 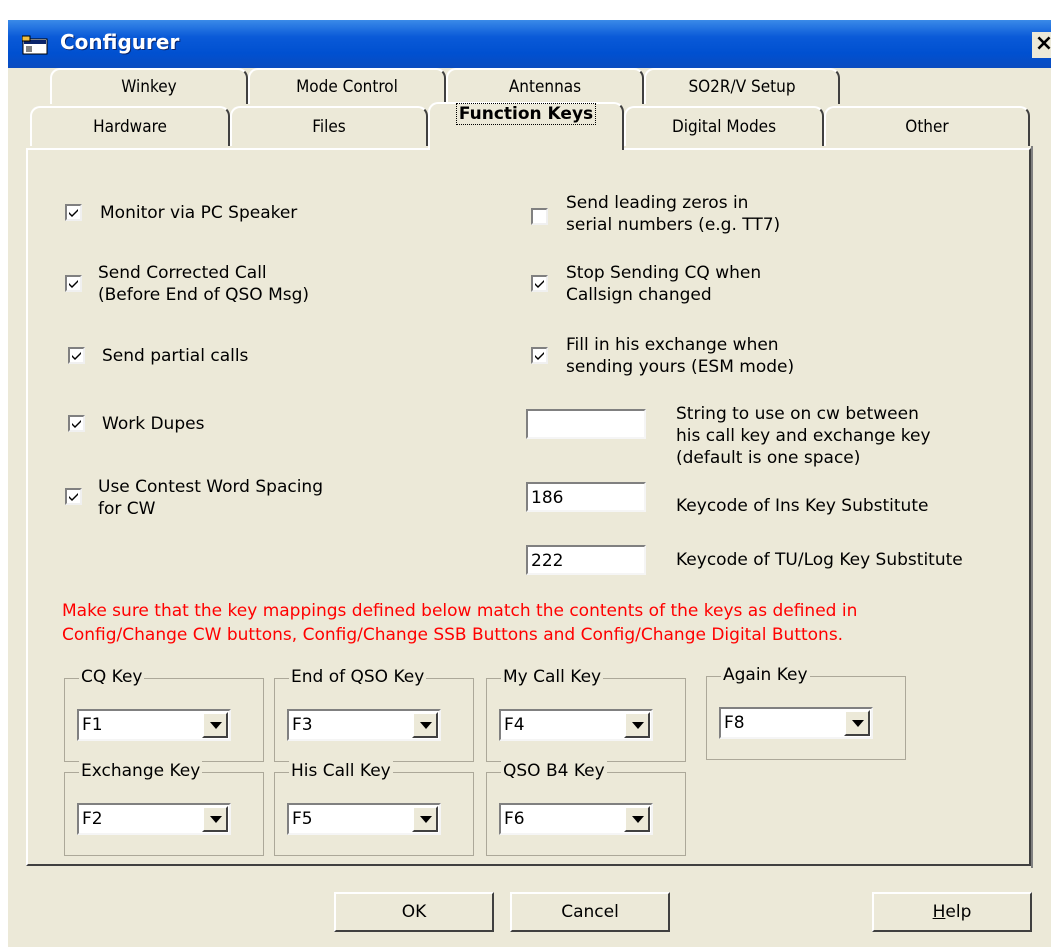 What do you see at coordinates (120, 42) in the screenshot?
I see `window-title: Configurer` at bounding box center [120, 42].